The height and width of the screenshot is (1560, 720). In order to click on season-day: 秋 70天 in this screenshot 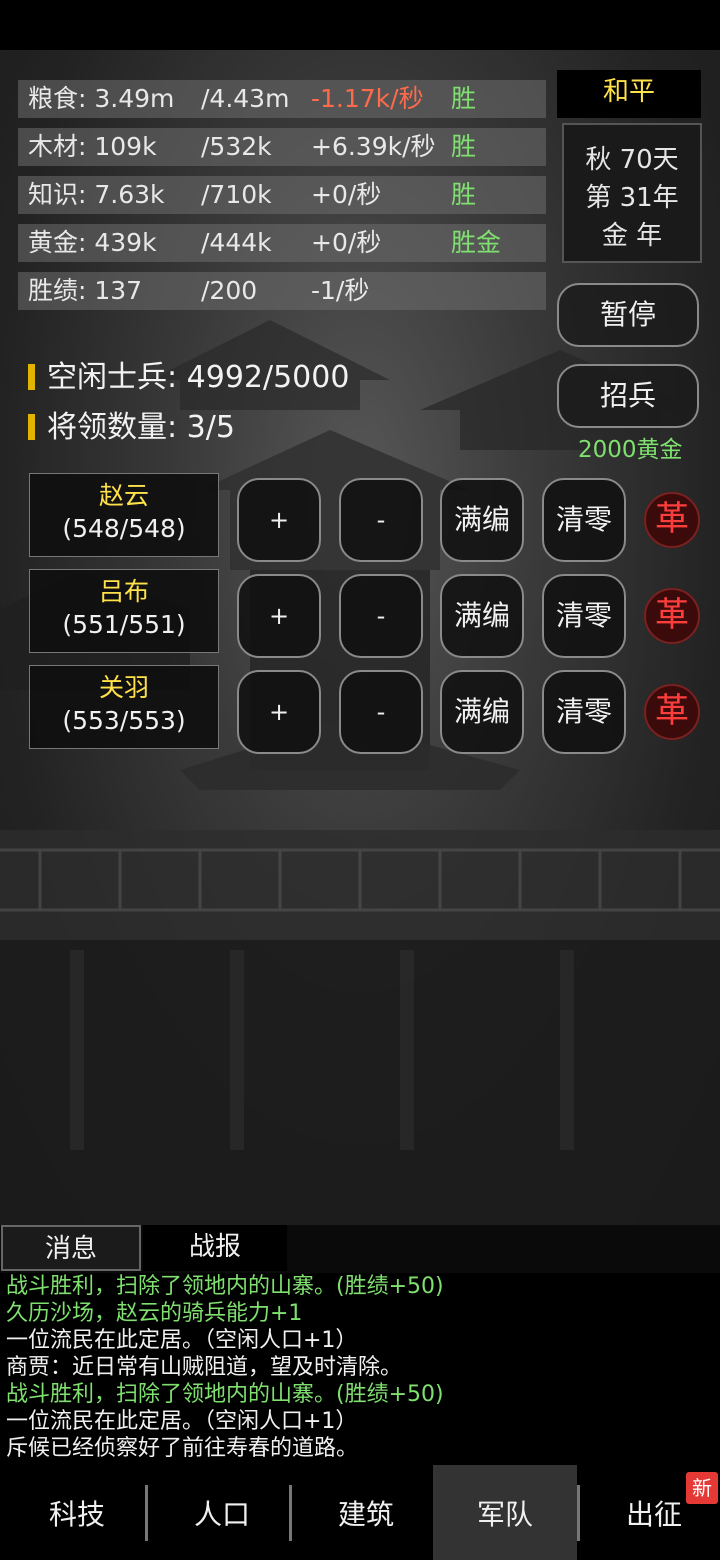, I will do `click(632, 160)`.